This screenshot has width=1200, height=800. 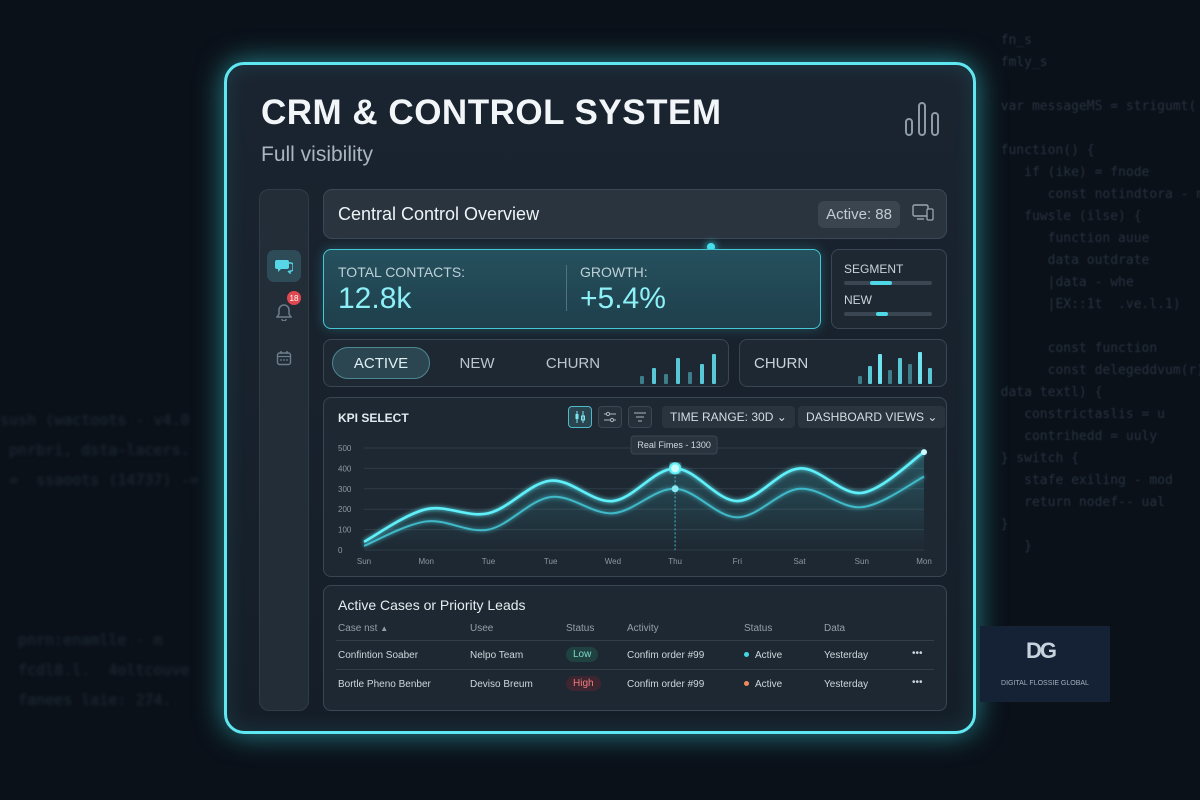 What do you see at coordinates (889, 289) in the screenshot?
I see `segment-card: SEGMENT NEW` at bounding box center [889, 289].